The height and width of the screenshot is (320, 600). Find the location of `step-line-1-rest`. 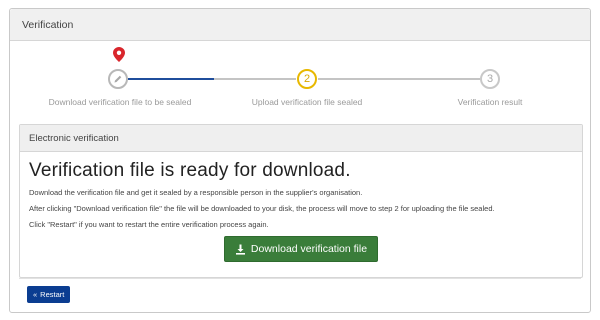

step-line-1-rest is located at coordinates (255, 79).